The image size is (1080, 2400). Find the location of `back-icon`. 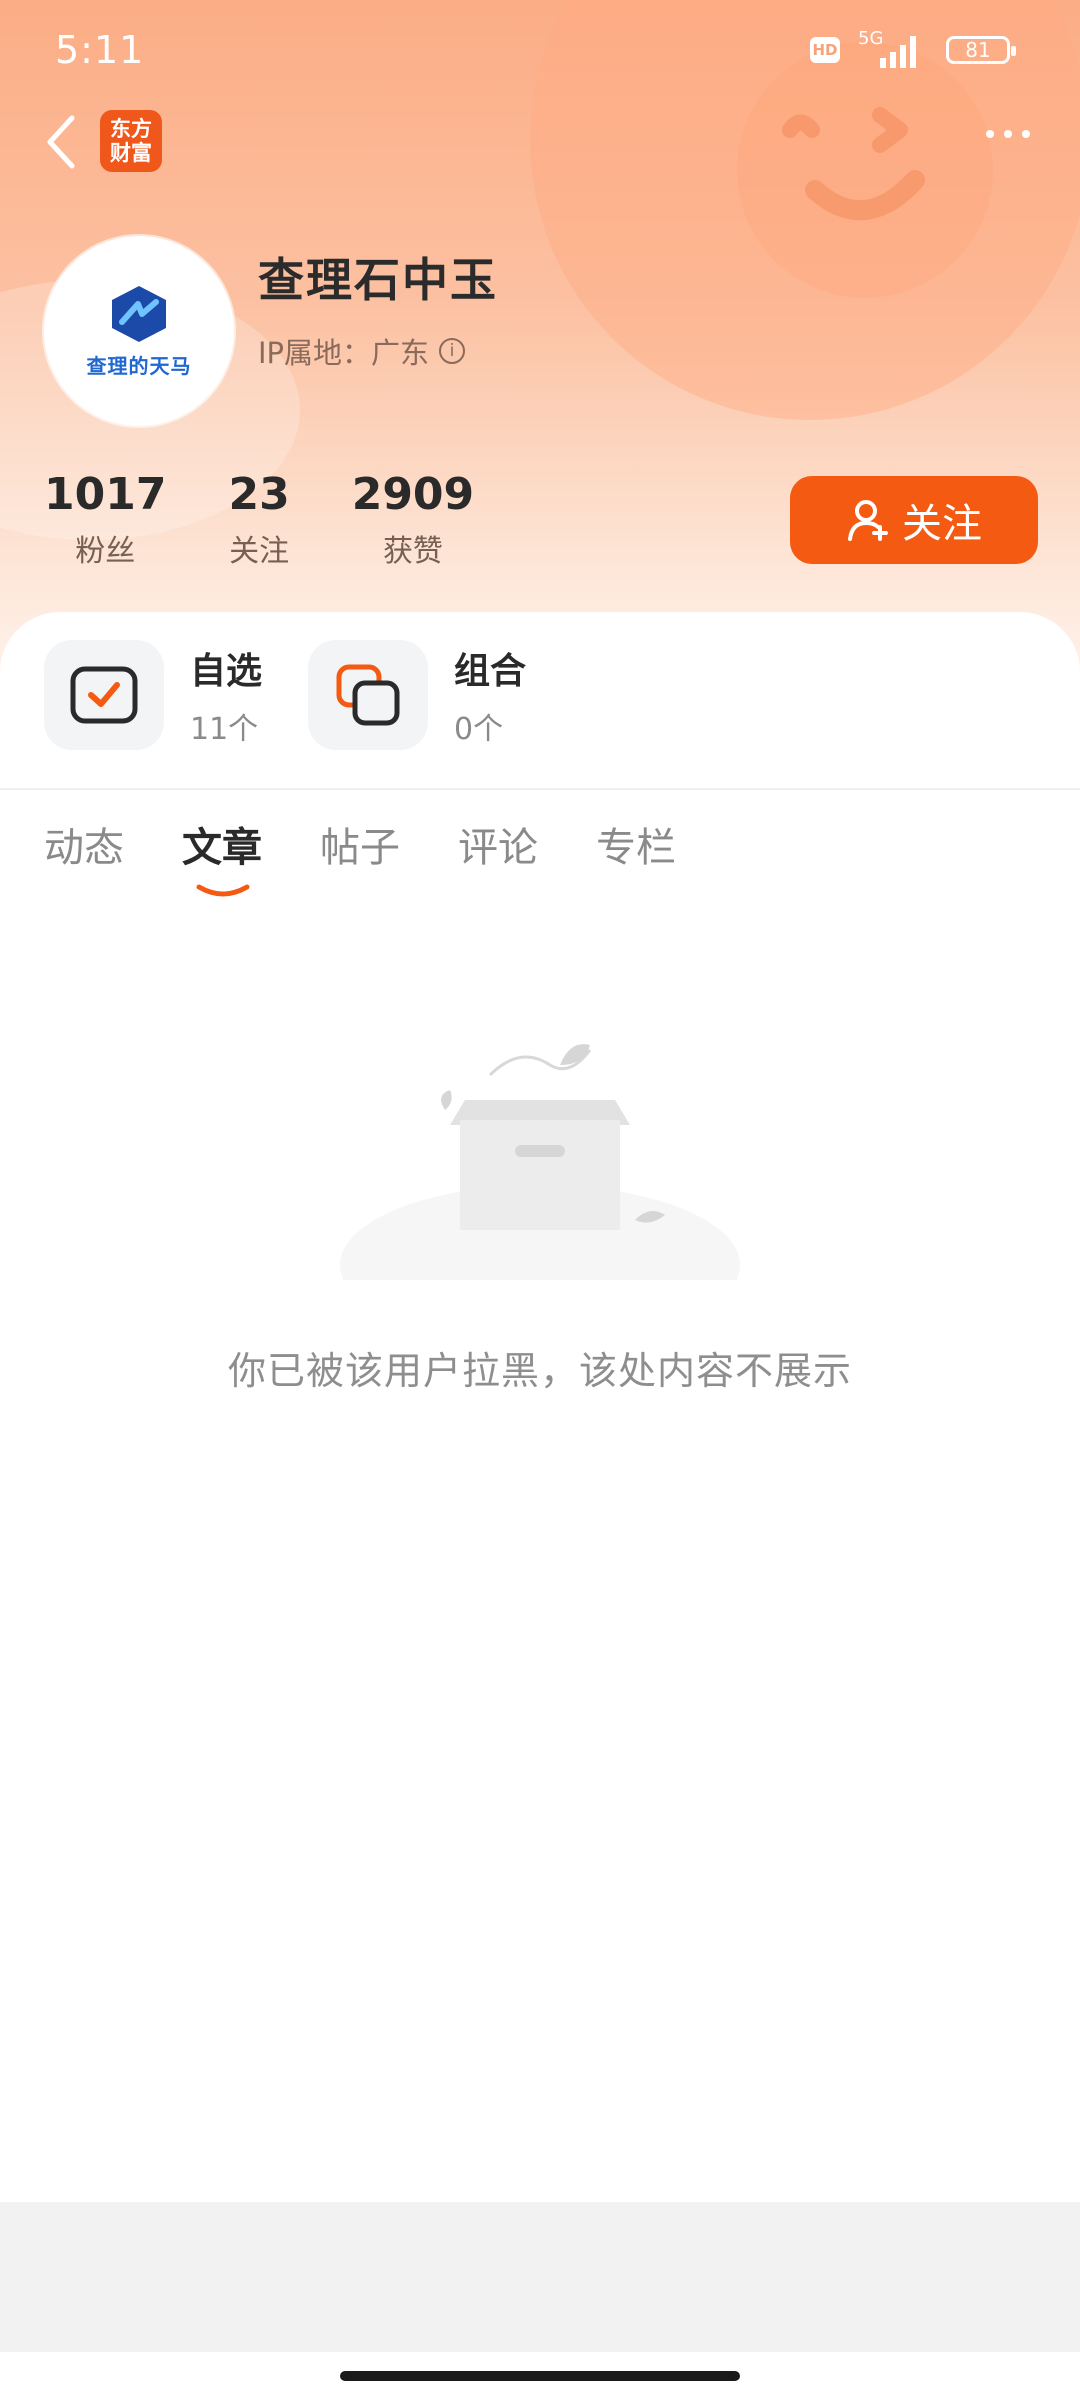

back-icon is located at coordinates (62, 142).